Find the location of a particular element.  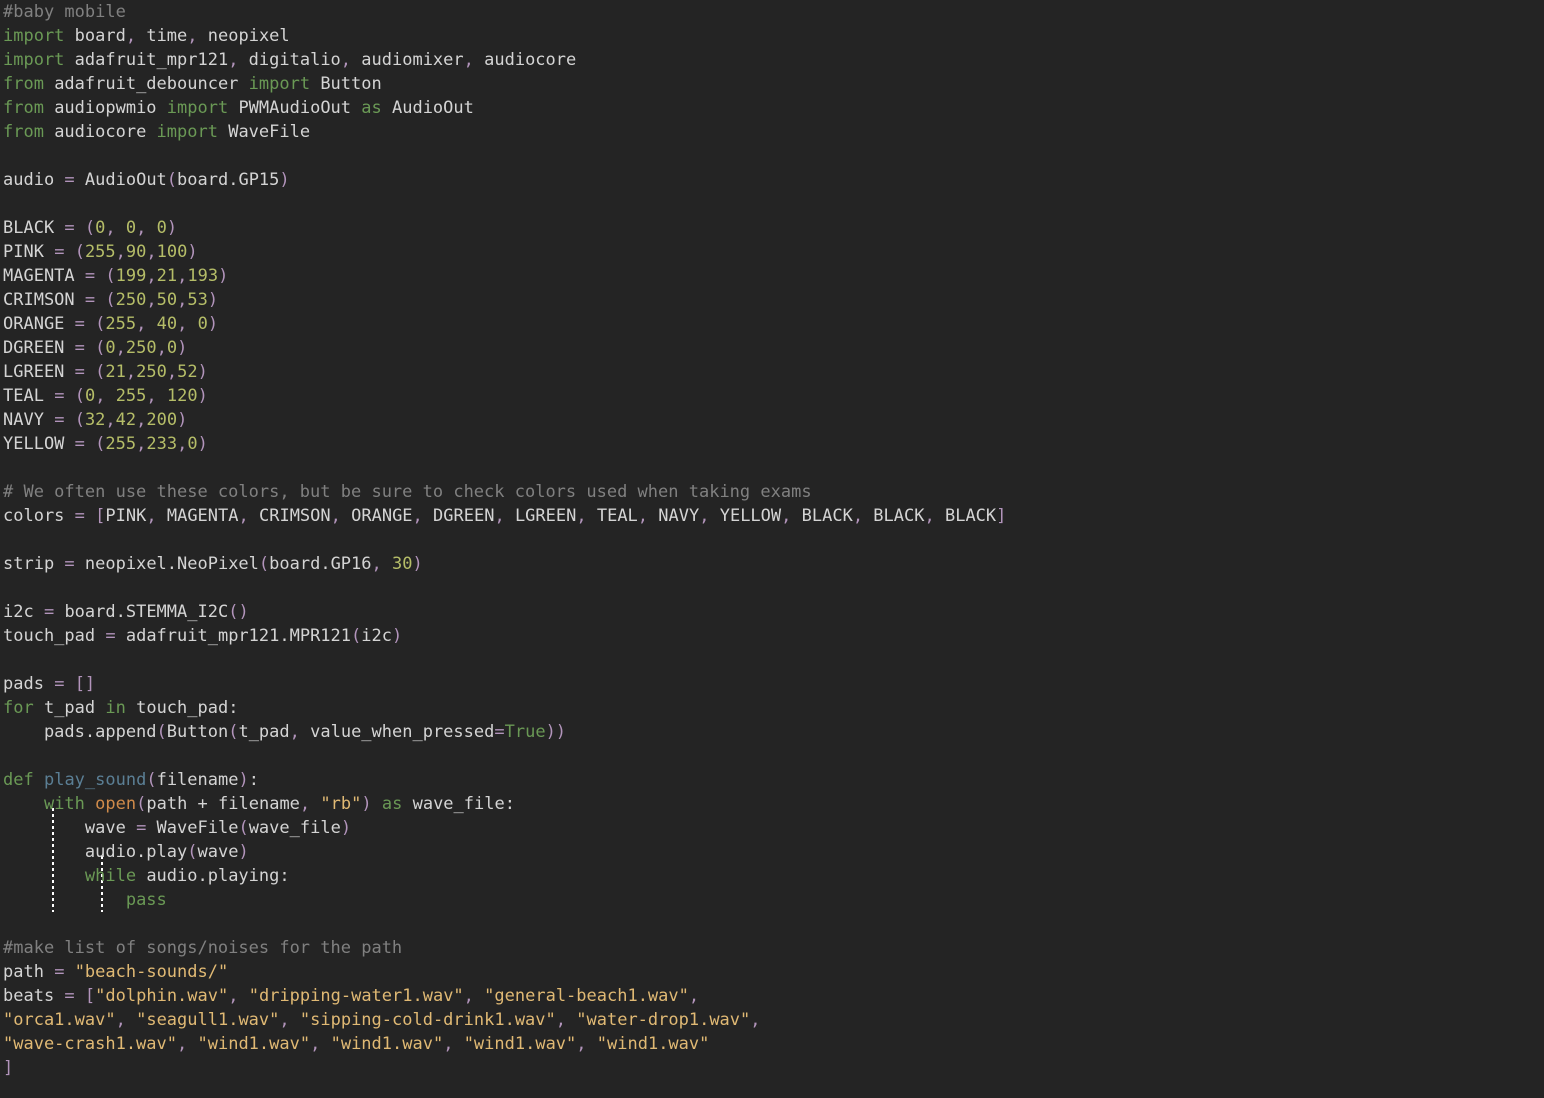

code-token: PWMAudioOut is located at coordinates (295, 108).